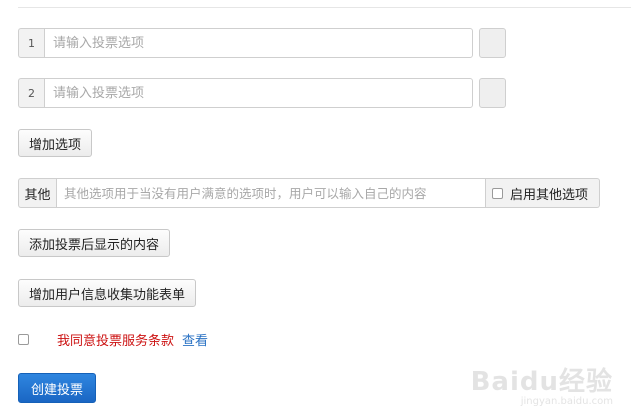 The height and width of the screenshot is (419, 631). I want to click on other-option-label: 其他, so click(37, 193).